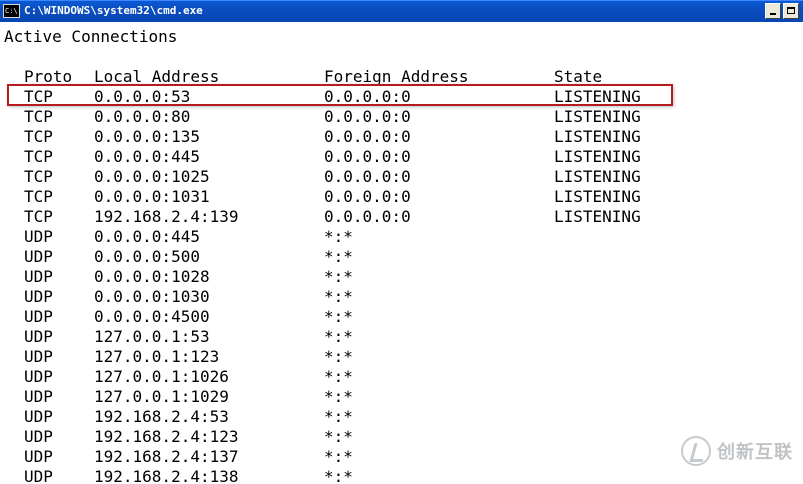 Image resolution: width=803 pixels, height=484 pixels. Describe the element at coordinates (166, 456) in the screenshot. I see `cell-local-address: 192.168.2.4:137` at that location.